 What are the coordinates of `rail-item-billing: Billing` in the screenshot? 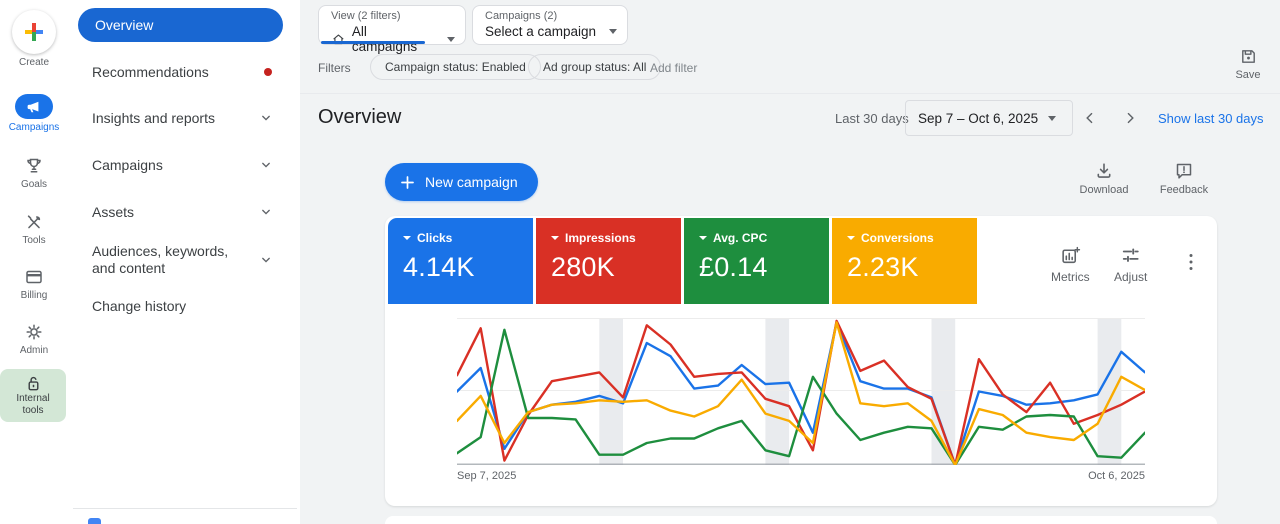 It's located at (34, 284).